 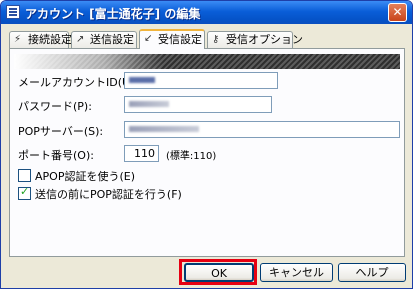 What do you see at coordinates (262, 129) in the screenshot?
I see `pop-server-field` at bounding box center [262, 129].